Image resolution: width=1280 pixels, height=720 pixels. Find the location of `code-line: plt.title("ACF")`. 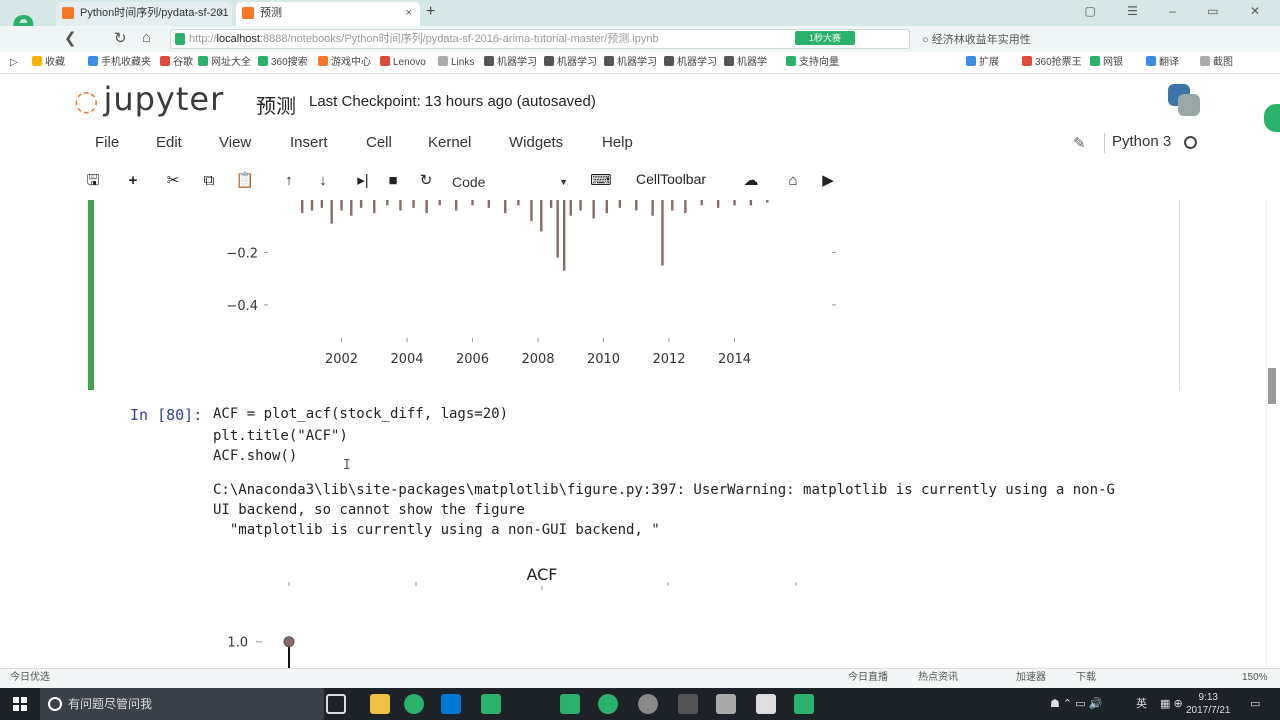

code-line: plt.title("ACF") is located at coordinates (280, 436).